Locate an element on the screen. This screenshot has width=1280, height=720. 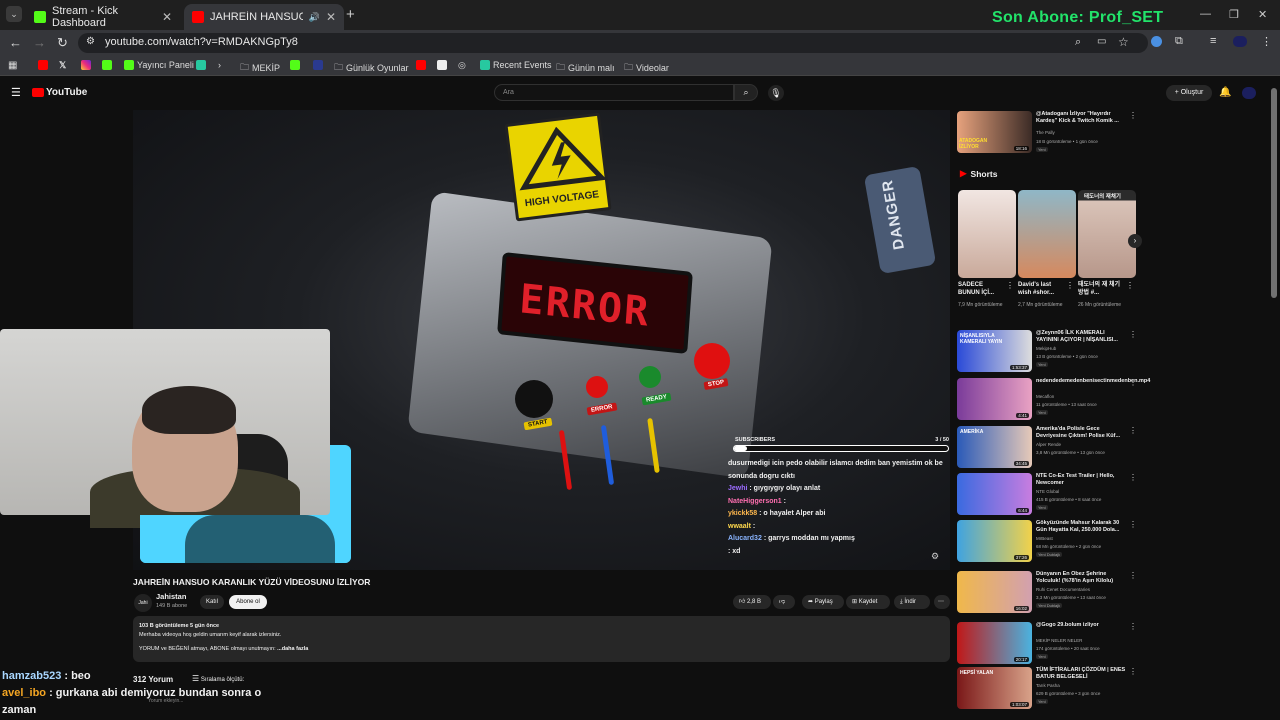
channel-name: Alper Rende is located at coordinates (1048, 444).